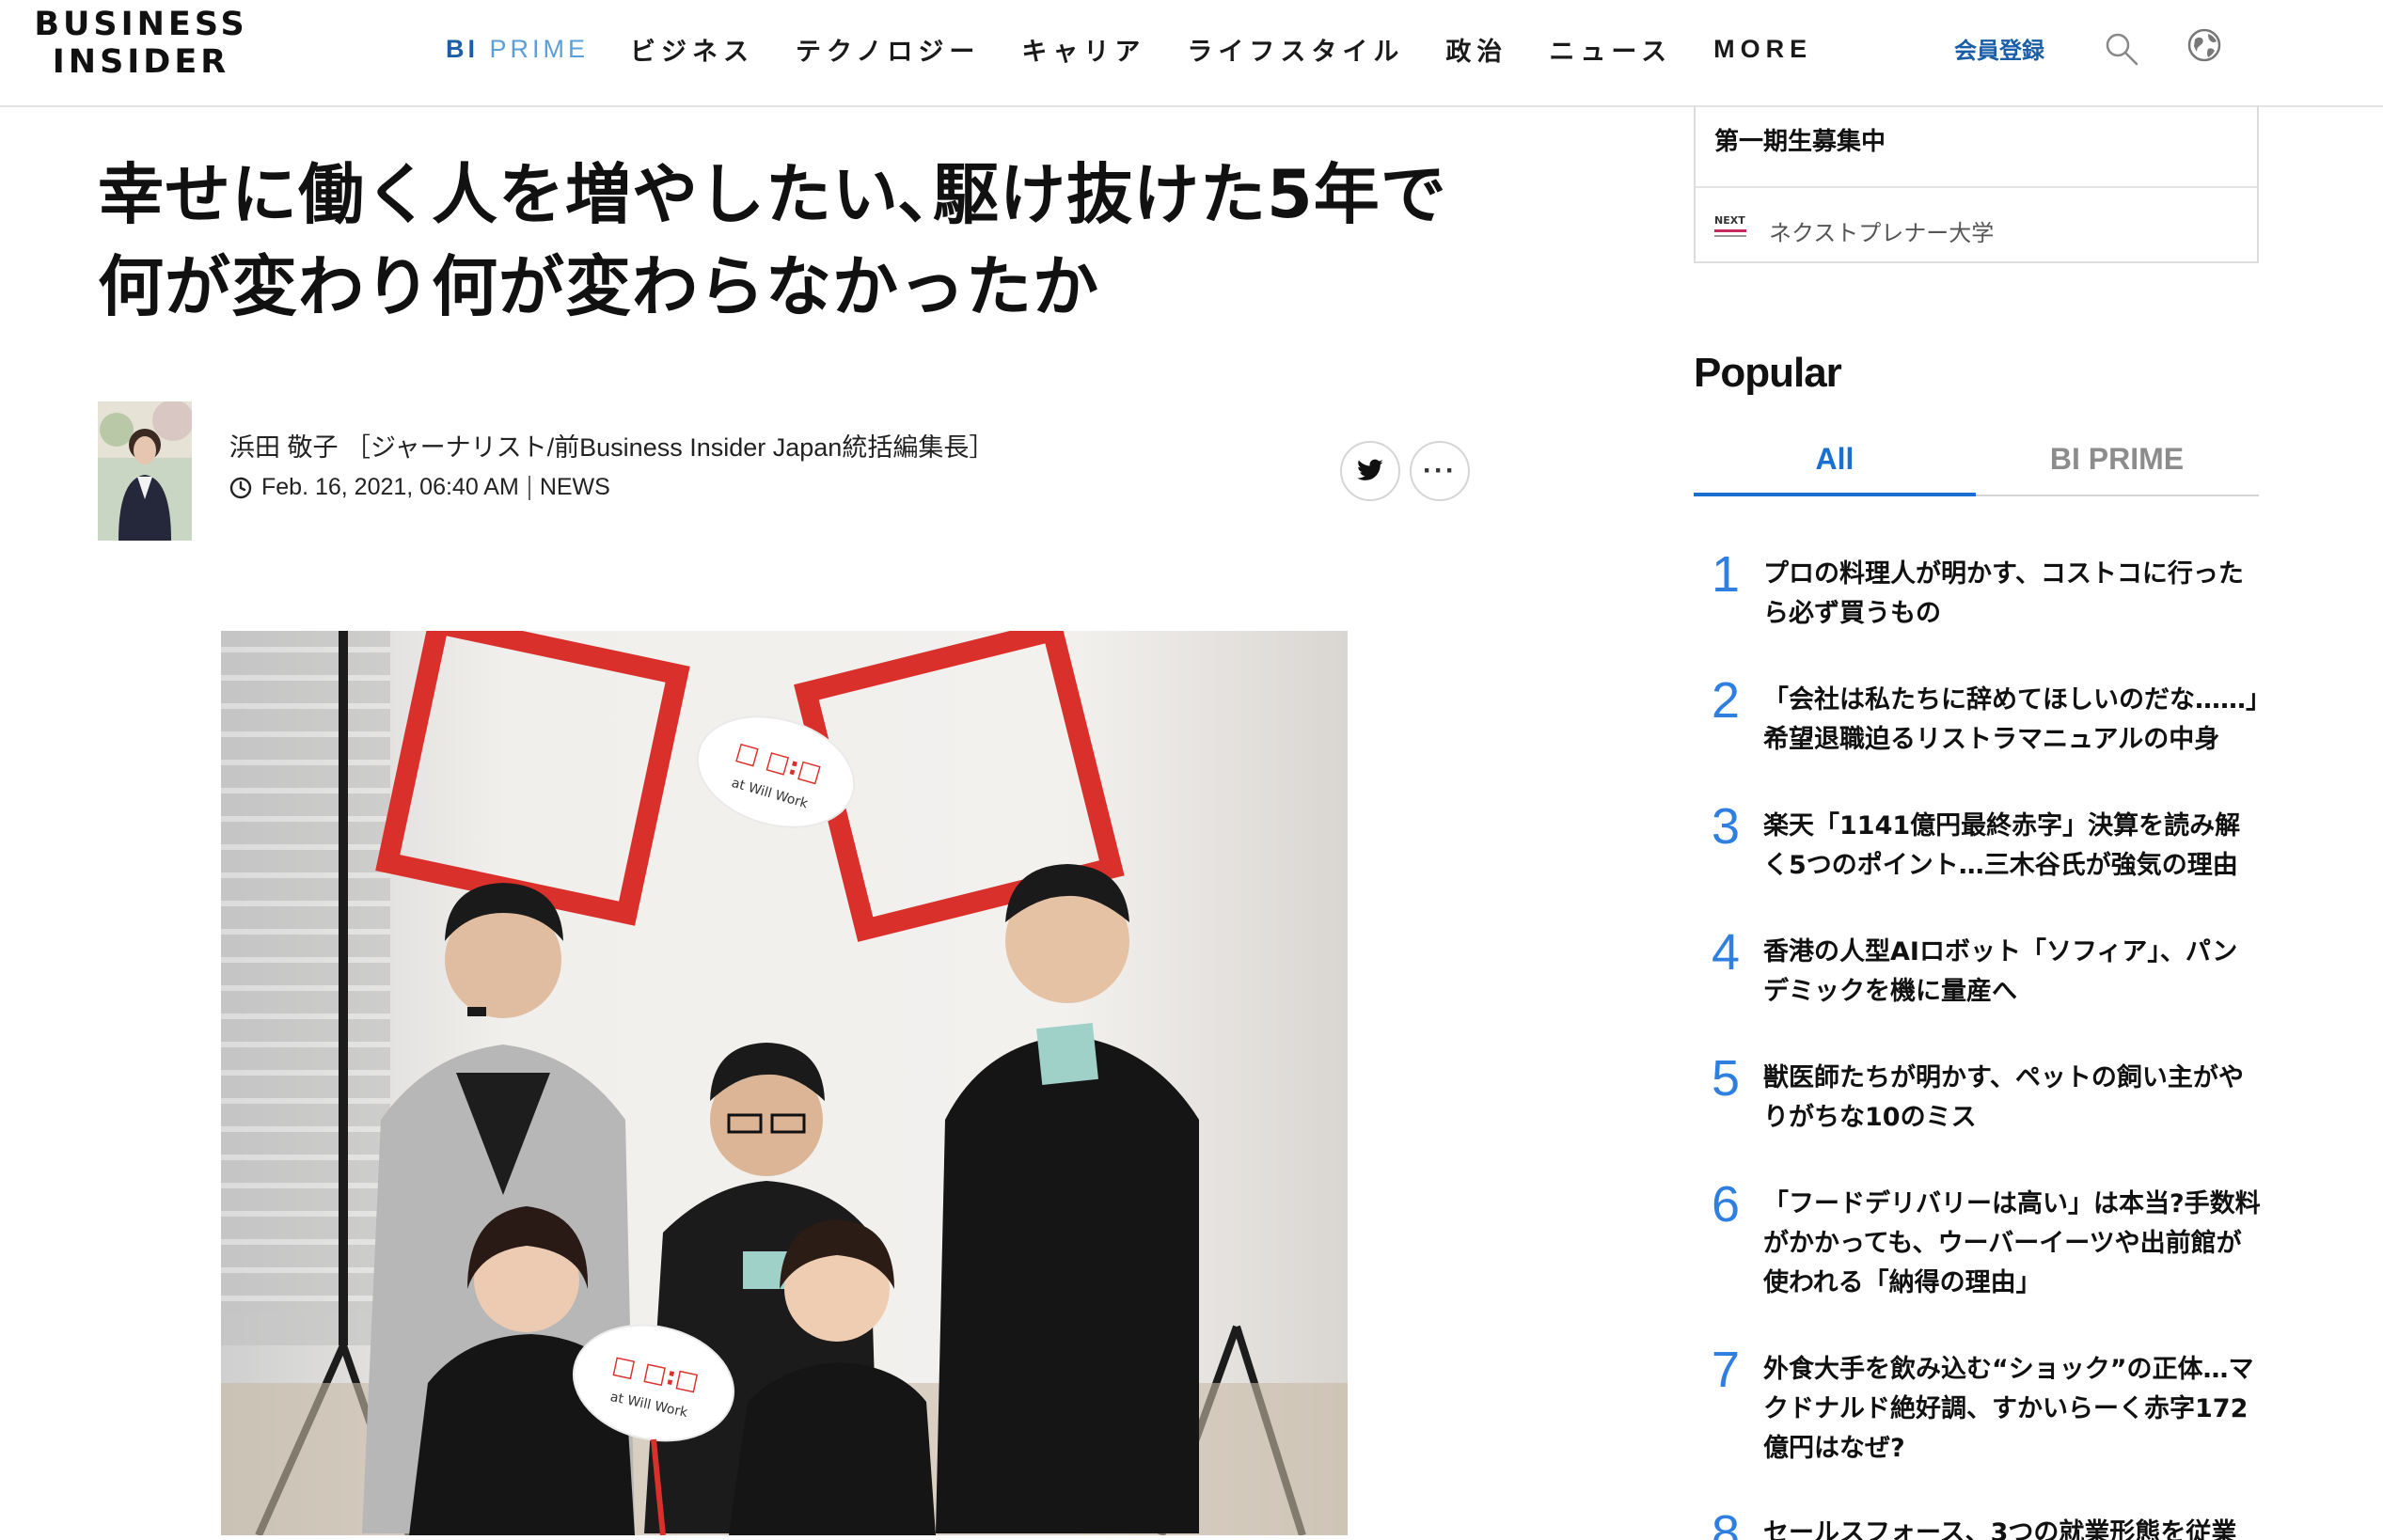  I want to click on nav-item-technology: テクノロジー, so click(888, 50).